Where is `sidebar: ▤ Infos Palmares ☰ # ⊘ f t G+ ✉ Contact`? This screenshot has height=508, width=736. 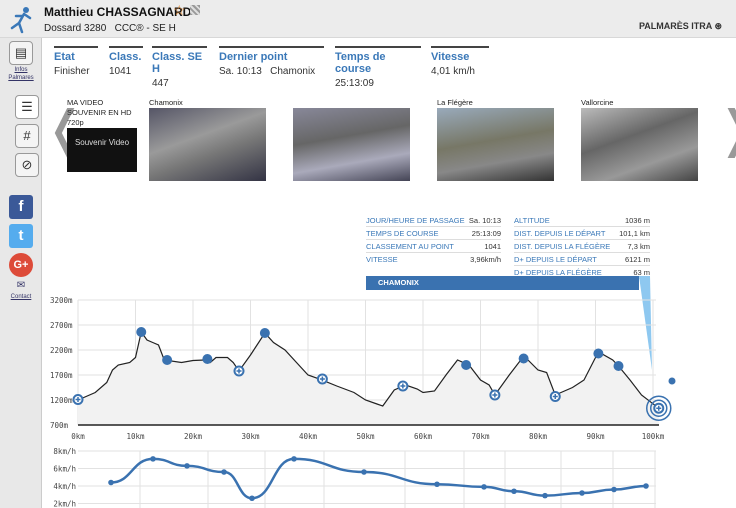 sidebar: ▤ Infos Palmares ☰ # ⊘ f t G+ ✉ Contact is located at coordinates (21, 273).